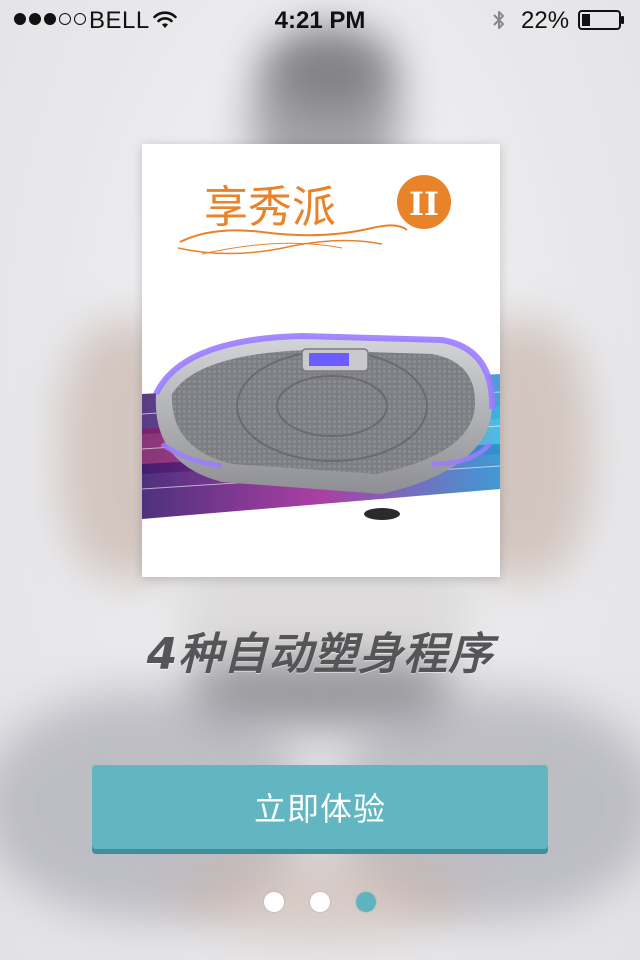 This screenshot has height=960, width=640. I want to click on brand-name: 享秀派, so click(270, 207).